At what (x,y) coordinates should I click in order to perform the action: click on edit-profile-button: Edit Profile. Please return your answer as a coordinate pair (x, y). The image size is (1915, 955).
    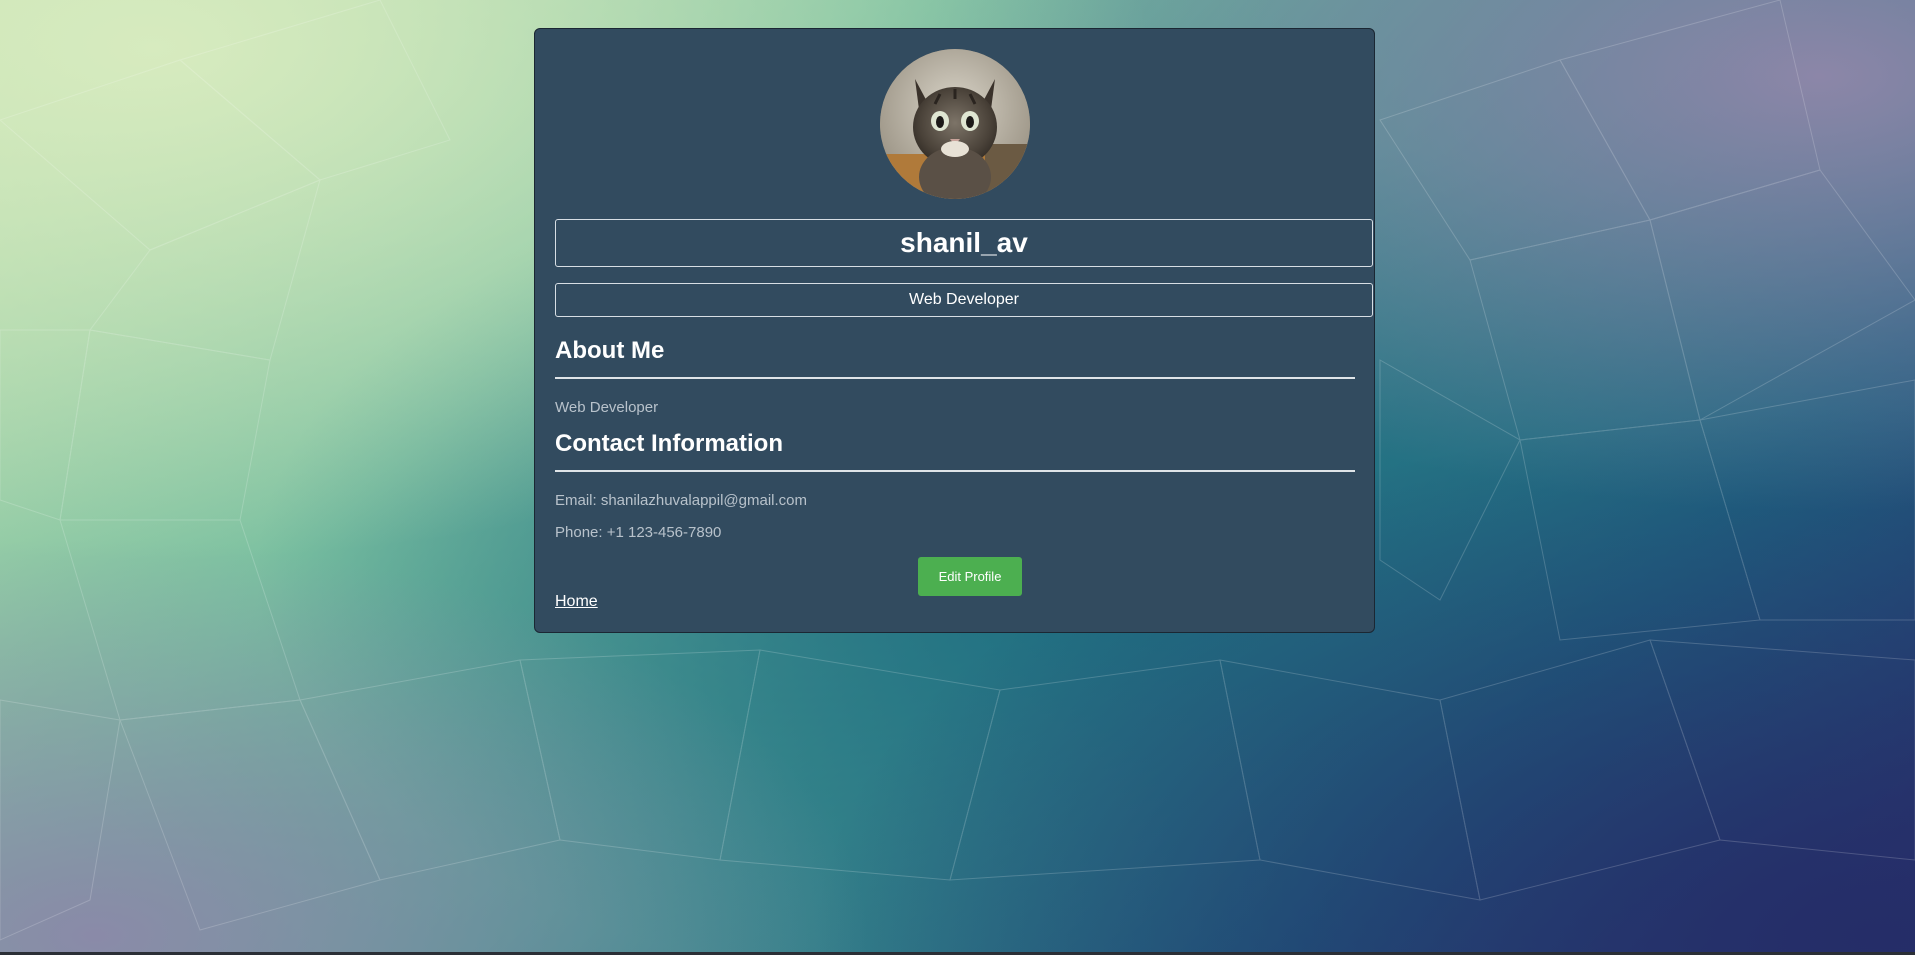
    Looking at the image, I should click on (970, 576).